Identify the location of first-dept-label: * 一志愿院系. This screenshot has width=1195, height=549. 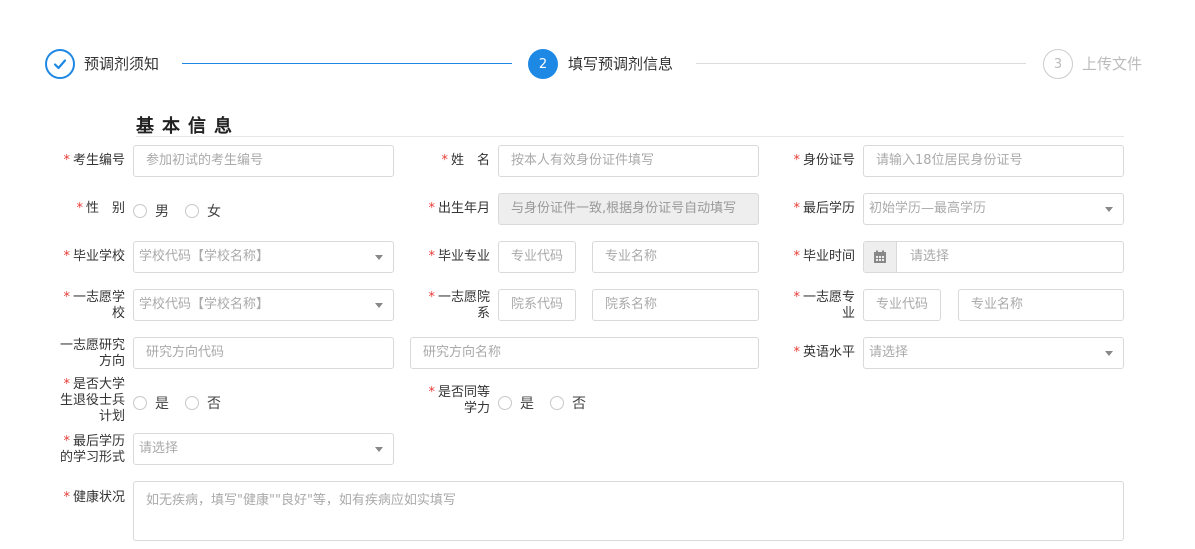
(459, 305).